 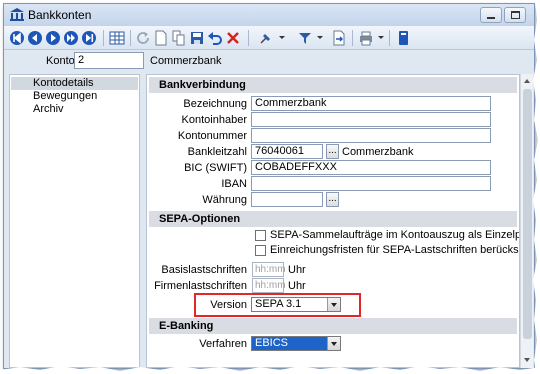 What do you see at coordinates (260, 235) in the screenshot?
I see `sepa-sammelauftraege-checkbox` at bounding box center [260, 235].